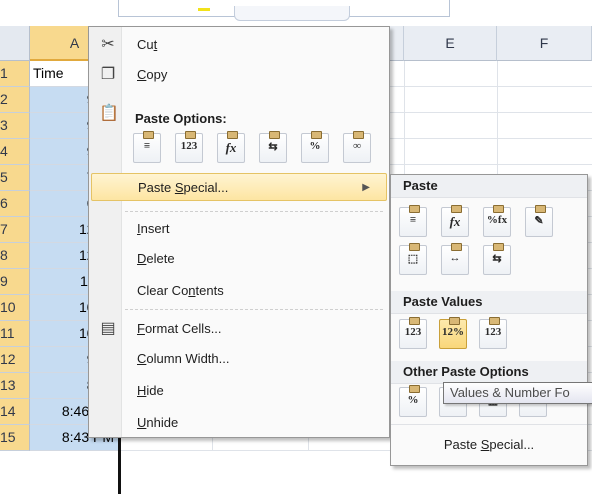  Describe the element at coordinates (15, 152) in the screenshot. I see `row-header: 4` at that location.